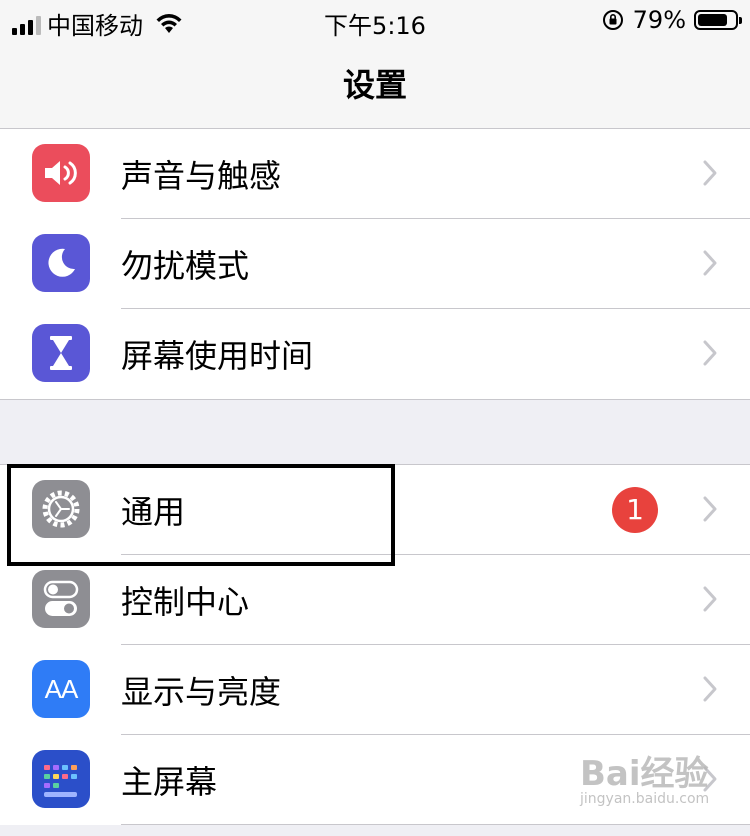 This screenshot has height=836, width=750. I want to click on text-size-glyph: AA, so click(61, 688).